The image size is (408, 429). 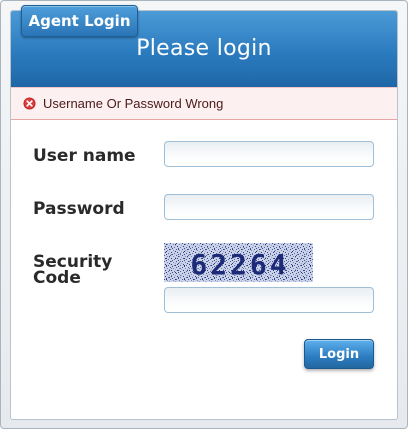 I want to click on page-title: Please login, so click(x=204, y=48).